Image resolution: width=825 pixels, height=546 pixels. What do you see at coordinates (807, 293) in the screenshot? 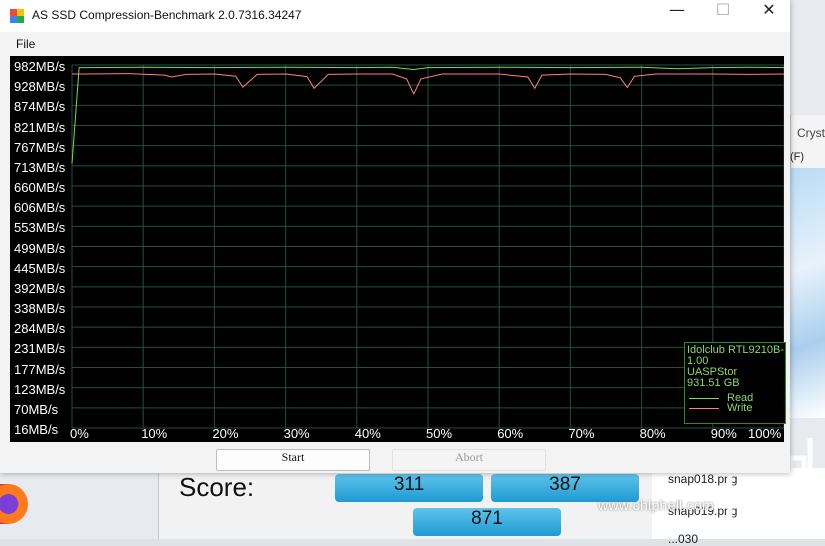
I see `background-artwork` at bounding box center [807, 293].